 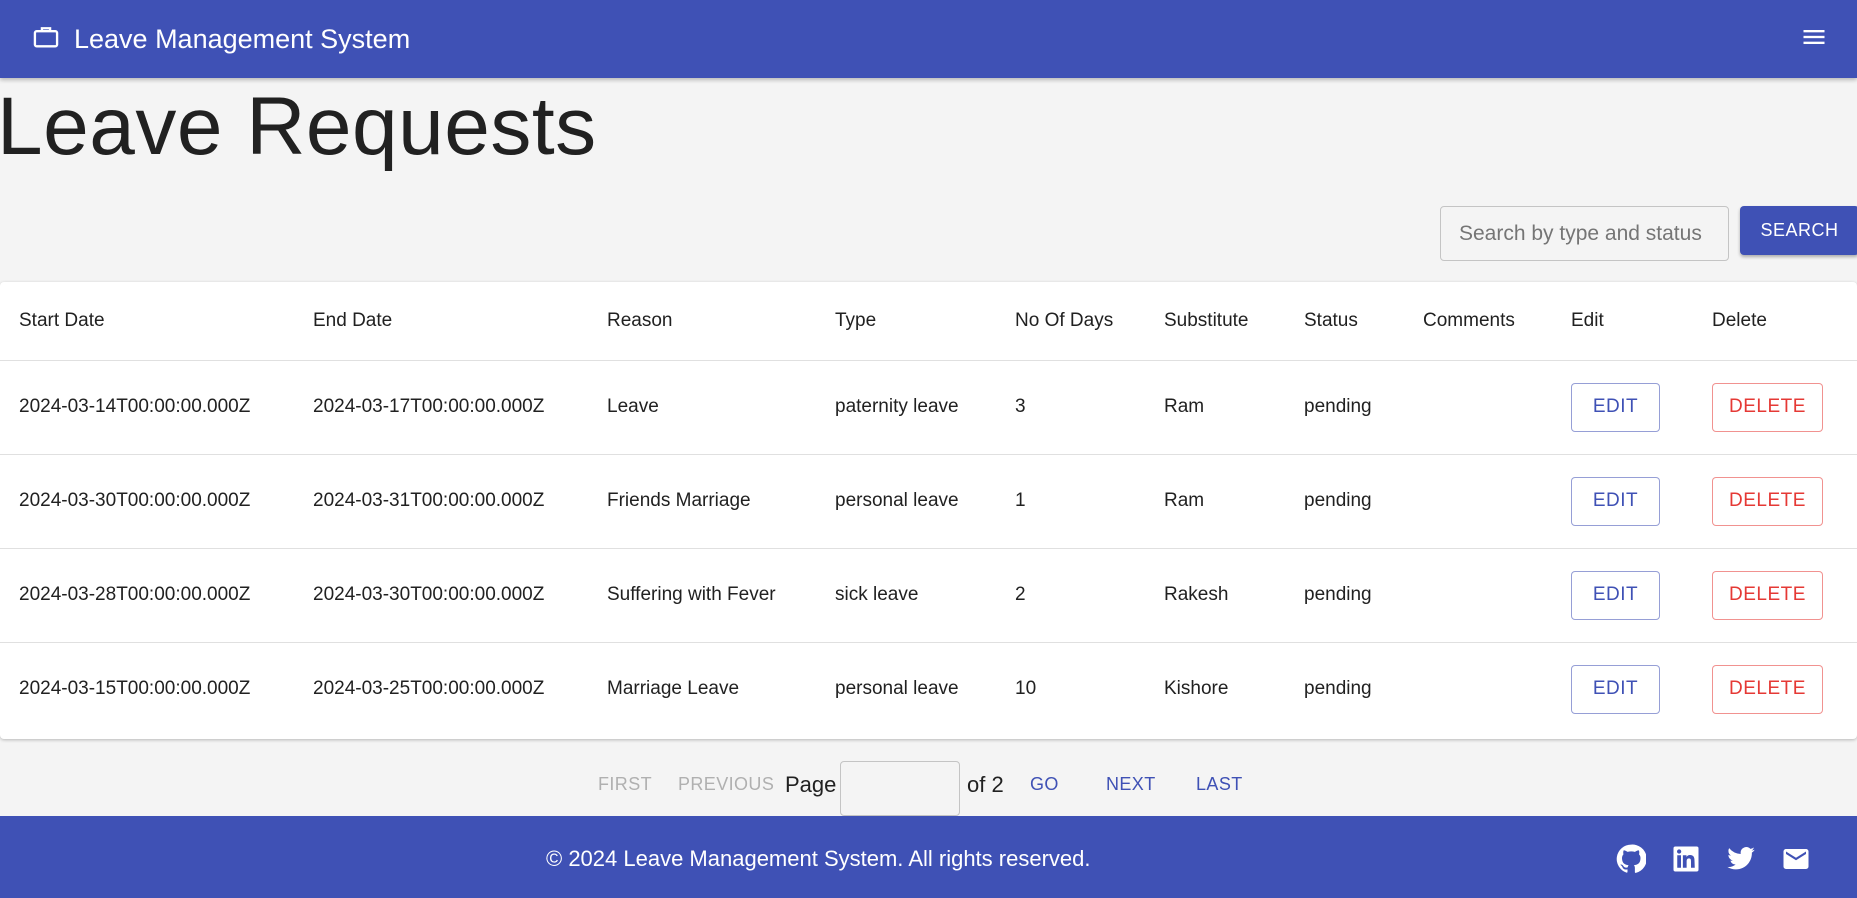 I want to click on header-delete: Delete, so click(x=1775, y=321).